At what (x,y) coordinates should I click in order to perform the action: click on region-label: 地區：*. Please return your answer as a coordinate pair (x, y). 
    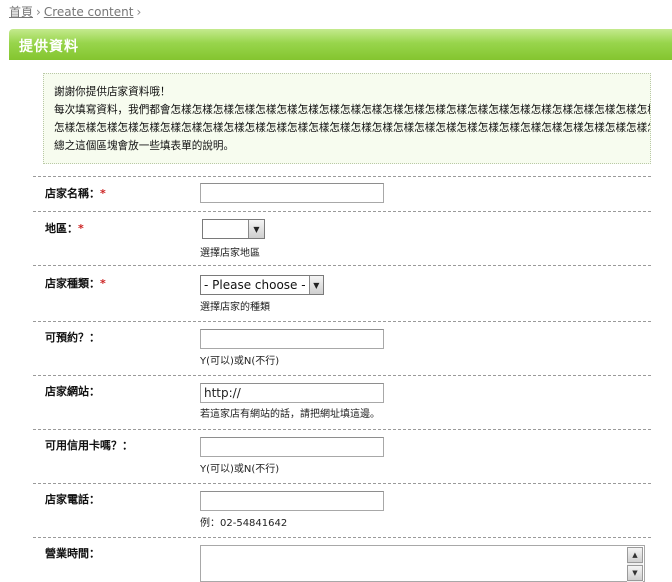
    Looking at the image, I should click on (64, 228).